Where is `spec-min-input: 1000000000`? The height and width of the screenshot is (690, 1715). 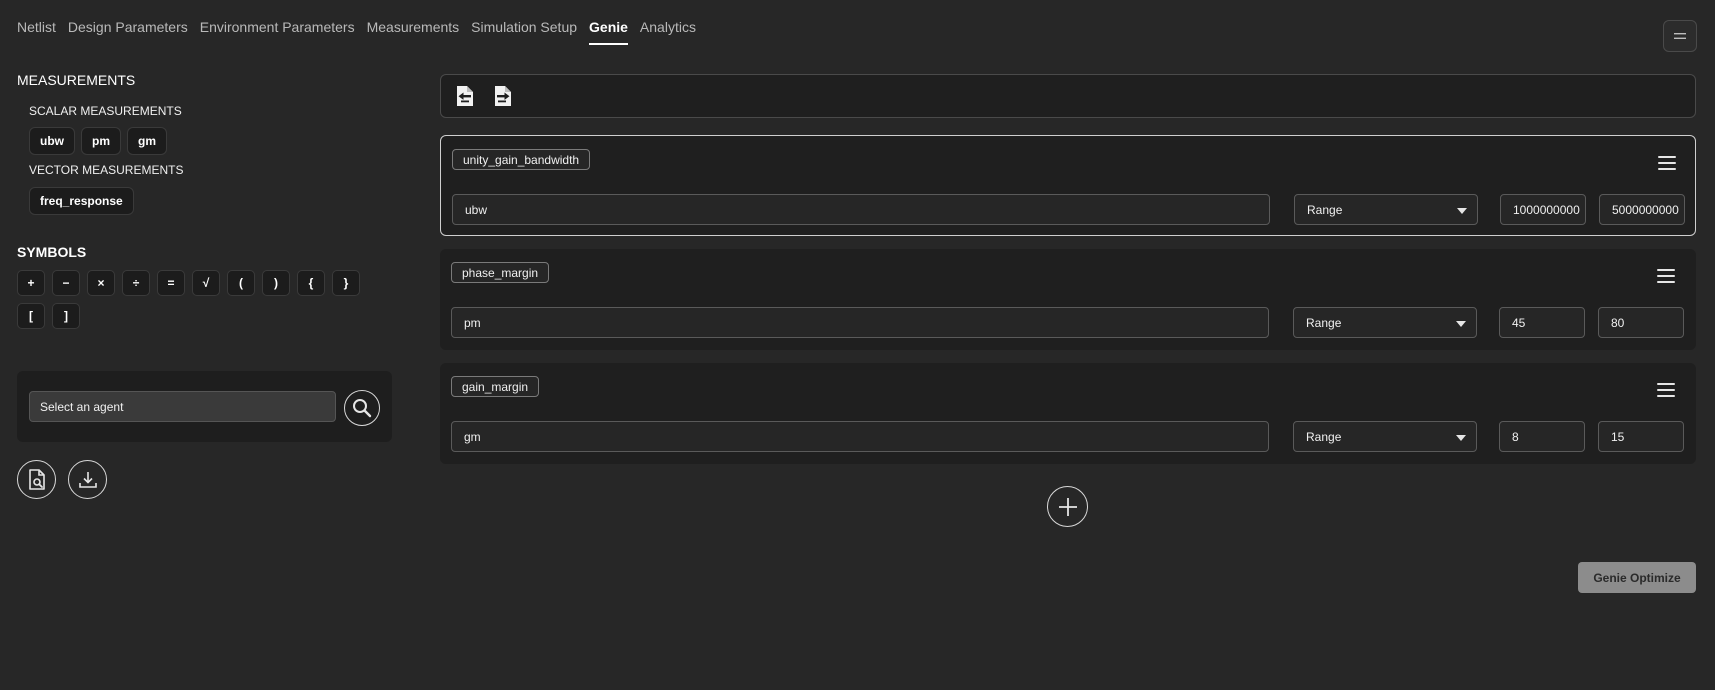
spec-min-input: 1000000000 is located at coordinates (1543, 209).